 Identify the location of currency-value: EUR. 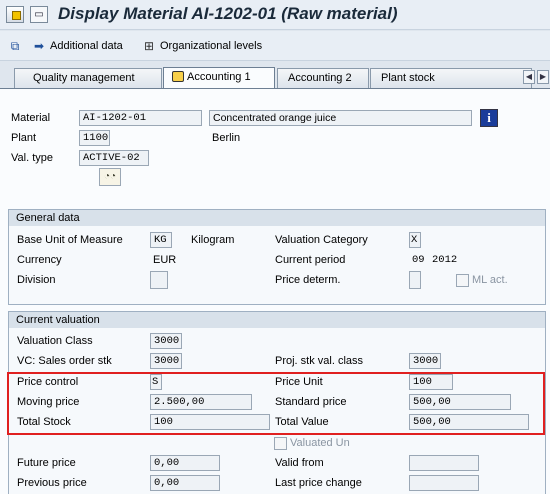
(165, 260).